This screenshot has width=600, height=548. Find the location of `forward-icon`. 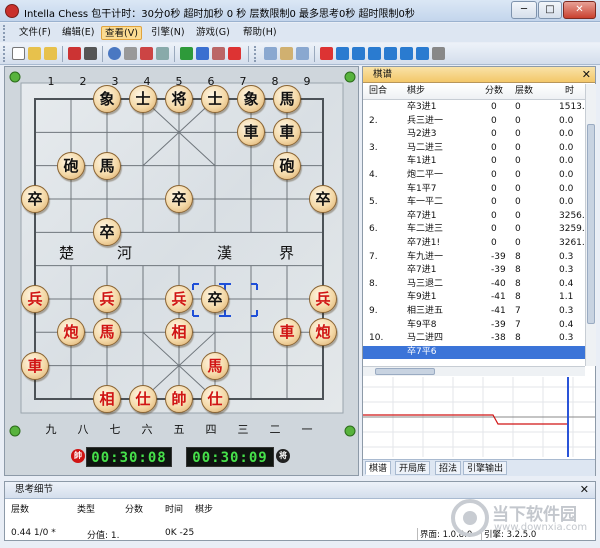

forward-icon is located at coordinates (390, 53).